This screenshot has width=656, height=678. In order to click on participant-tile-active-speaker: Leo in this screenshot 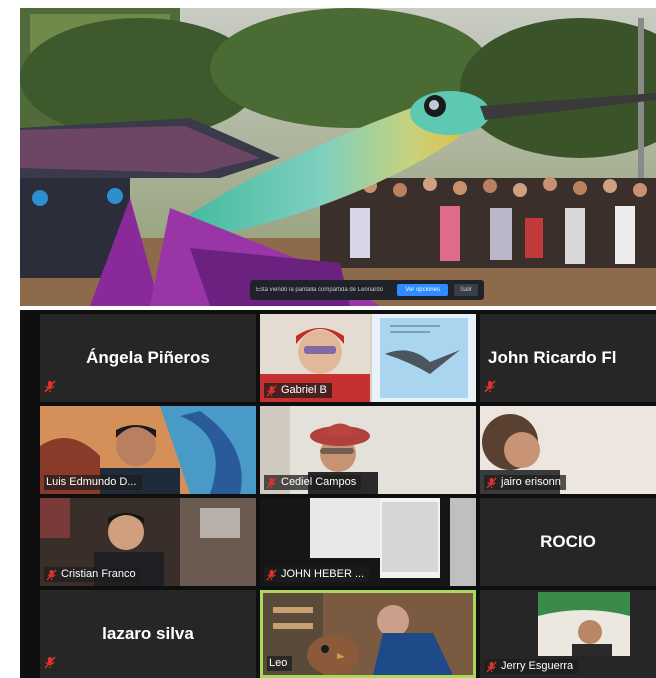, I will do `click(368, 634)`.